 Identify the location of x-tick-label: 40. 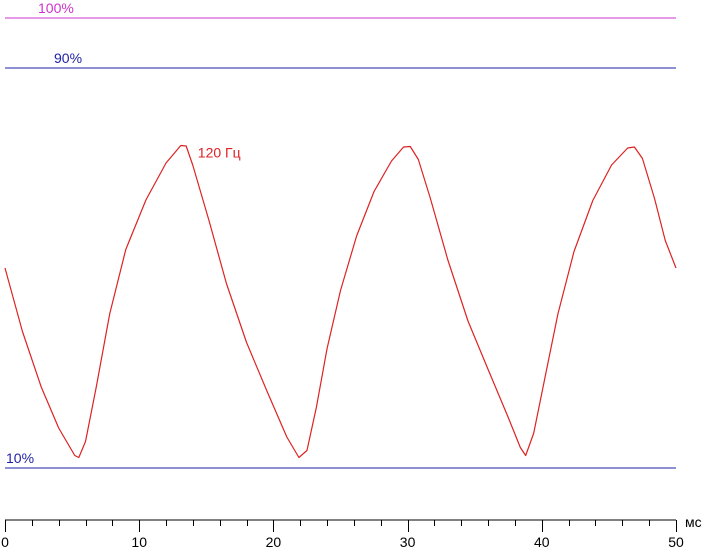
(542, 541).